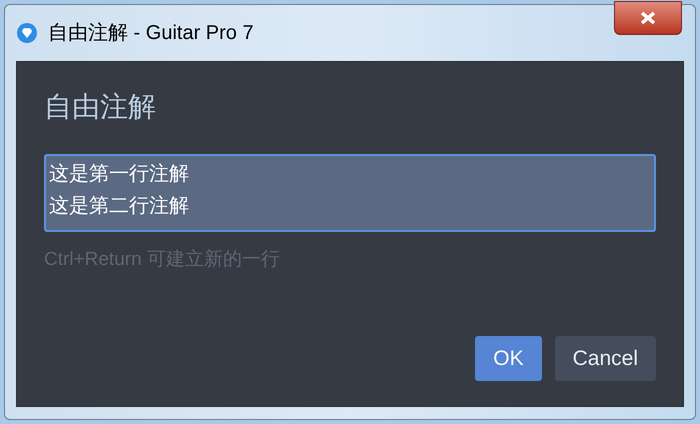  What do you see at coordinates (119, 174) in the screenshot?
I see `annotation-line: 这是第一行注解` at bounding box center [119, 174].